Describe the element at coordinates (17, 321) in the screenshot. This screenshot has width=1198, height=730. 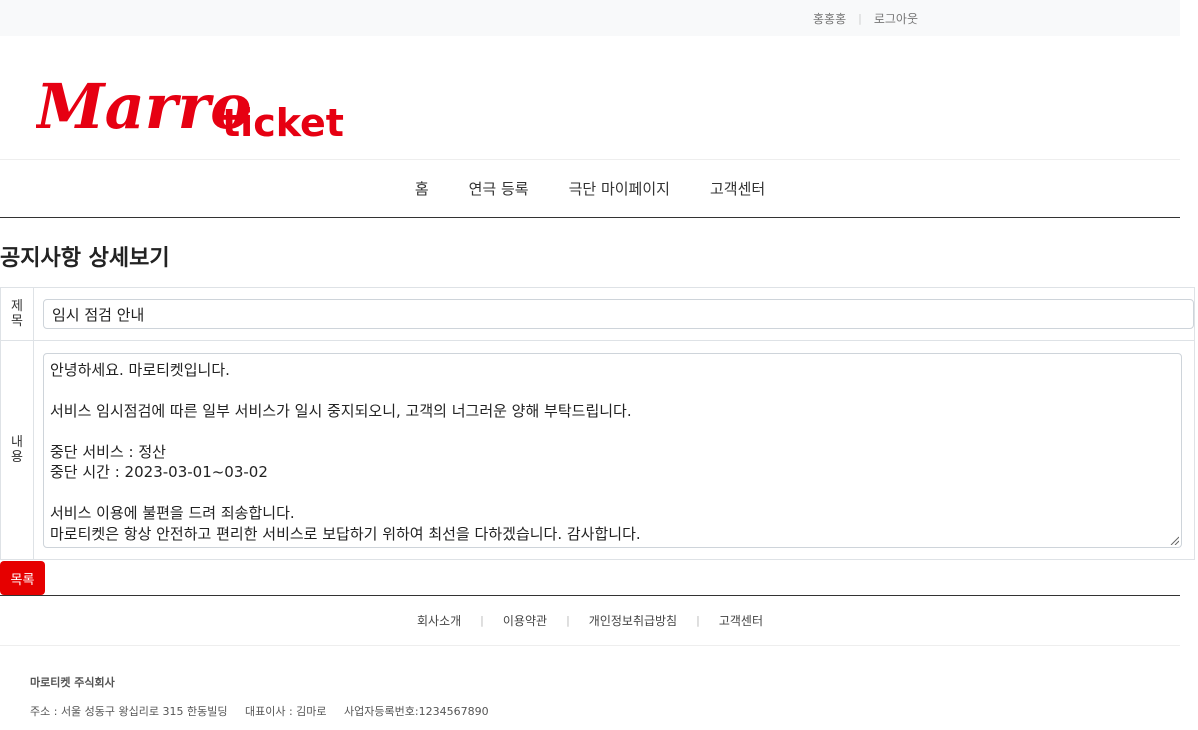
I see `title-label-char-2: 목` at that location.